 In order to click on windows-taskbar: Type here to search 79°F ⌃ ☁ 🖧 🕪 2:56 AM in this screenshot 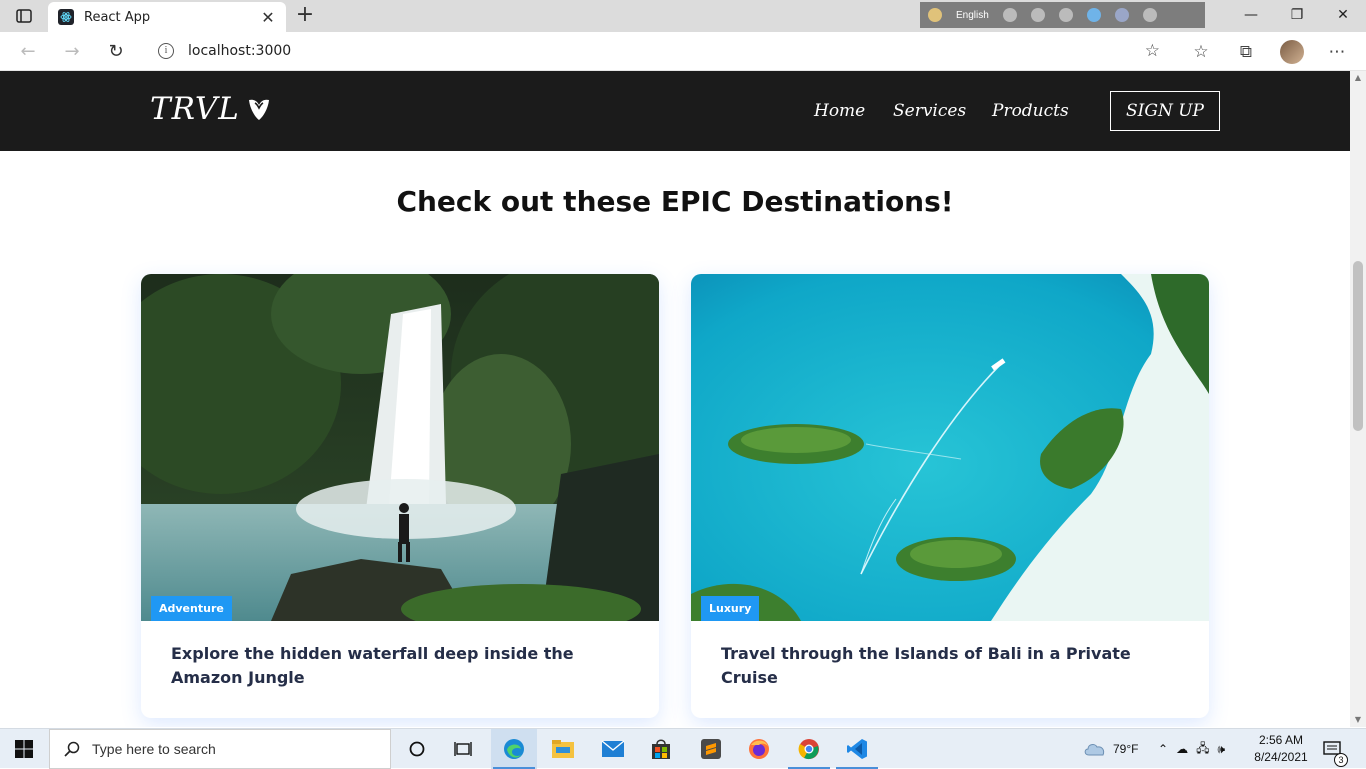, I will do `click(683, 748)`.